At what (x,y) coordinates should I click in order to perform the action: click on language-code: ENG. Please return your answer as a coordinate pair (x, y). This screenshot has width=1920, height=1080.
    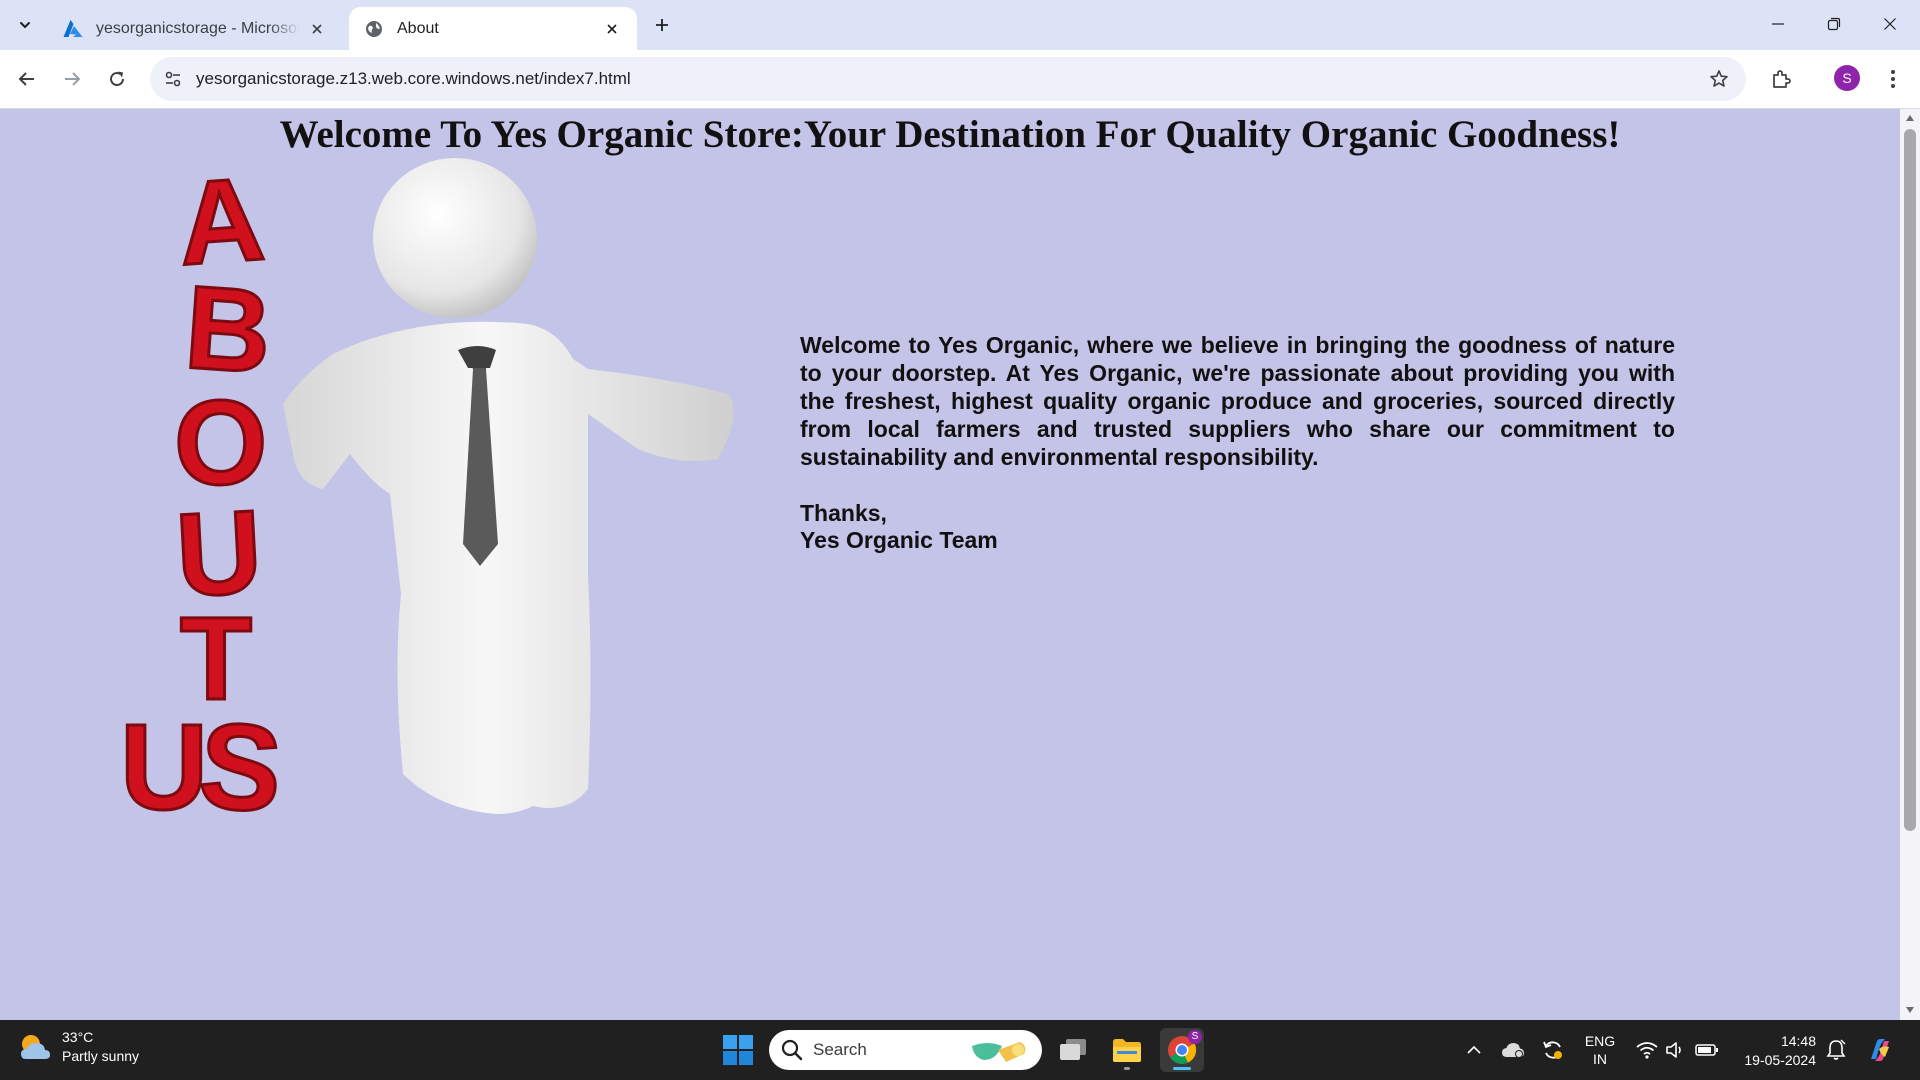
    Looking at the image, I should click on (1600, 1041).